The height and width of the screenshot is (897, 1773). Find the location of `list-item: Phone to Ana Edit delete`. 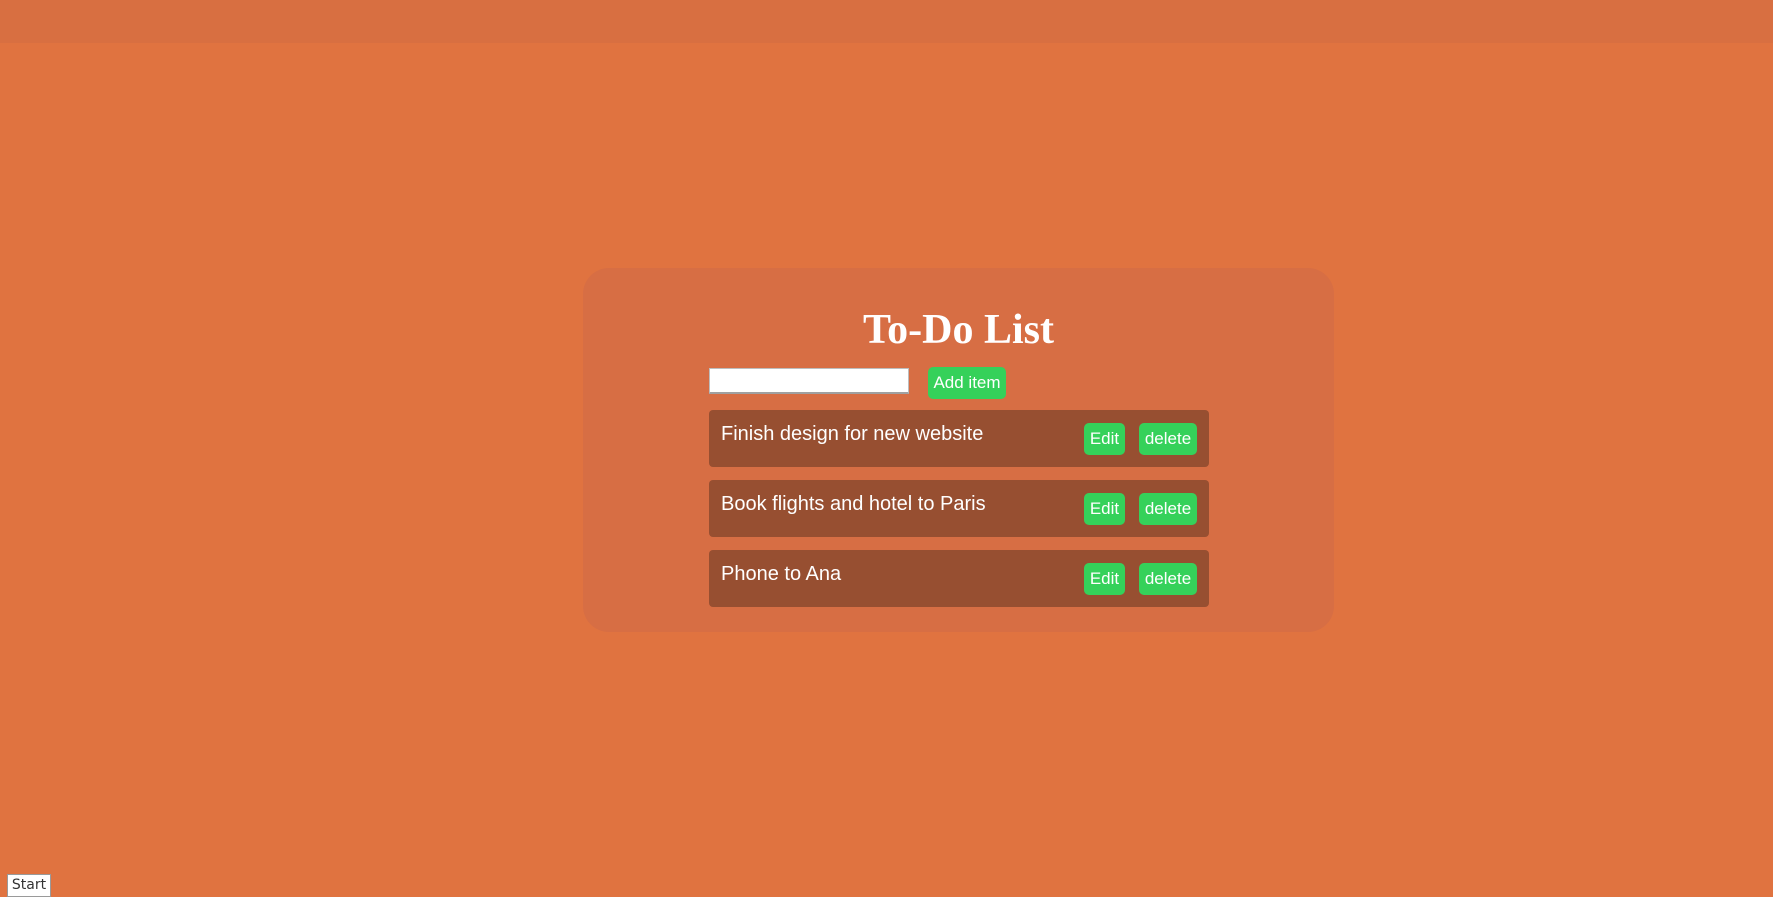

list-item: Phone to Ana Edit delete is located at coordinates (959, 578).